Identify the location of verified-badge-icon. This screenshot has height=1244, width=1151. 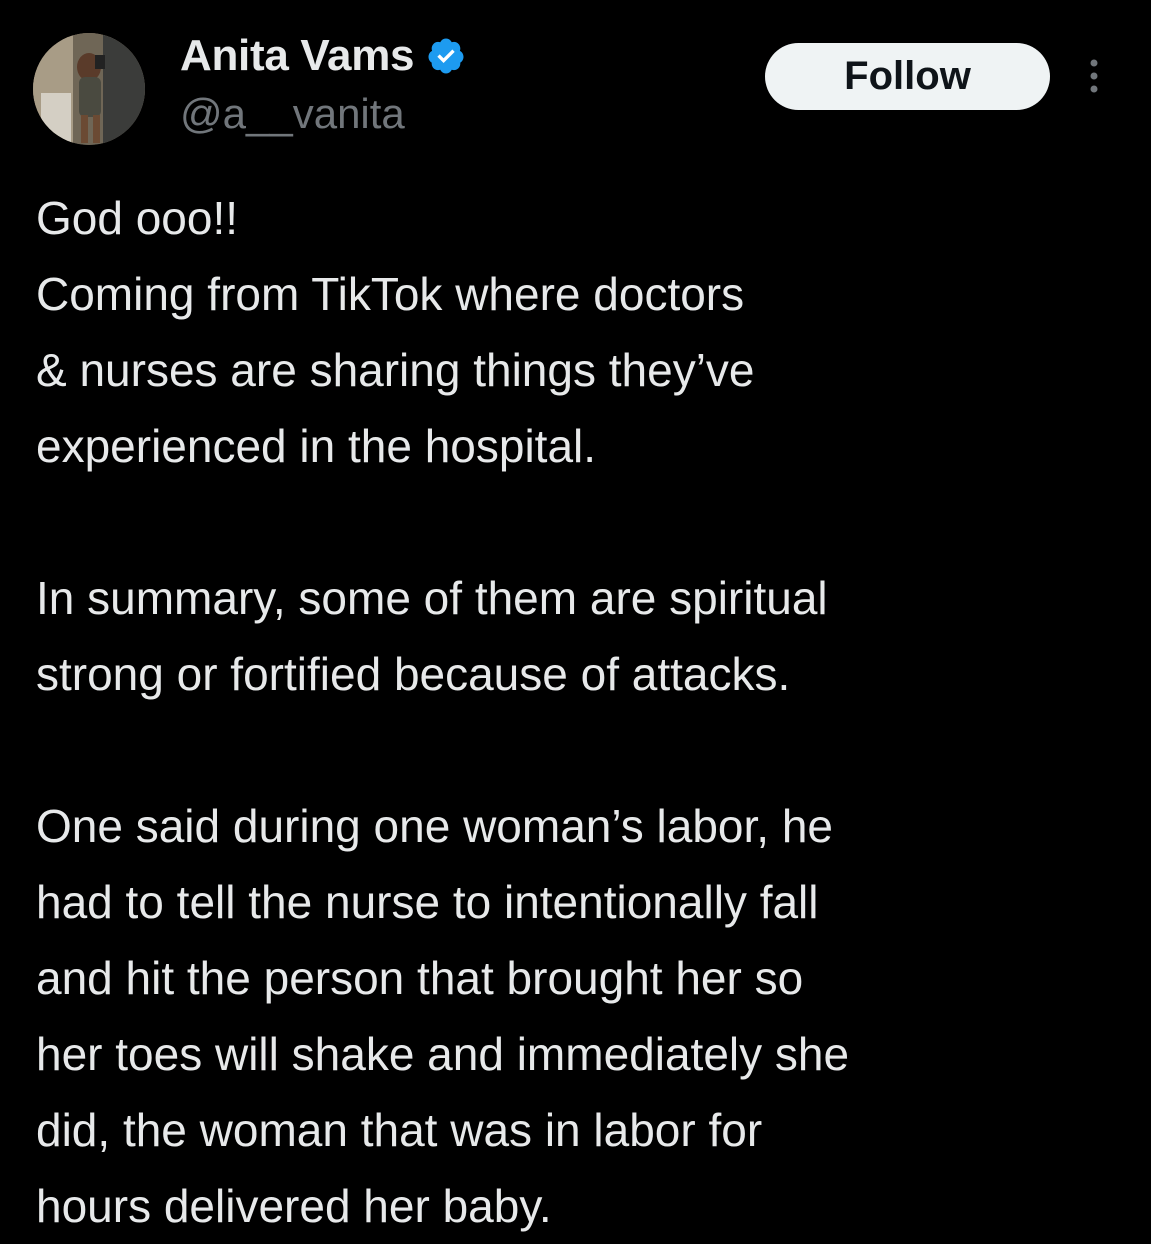
(446, 56).